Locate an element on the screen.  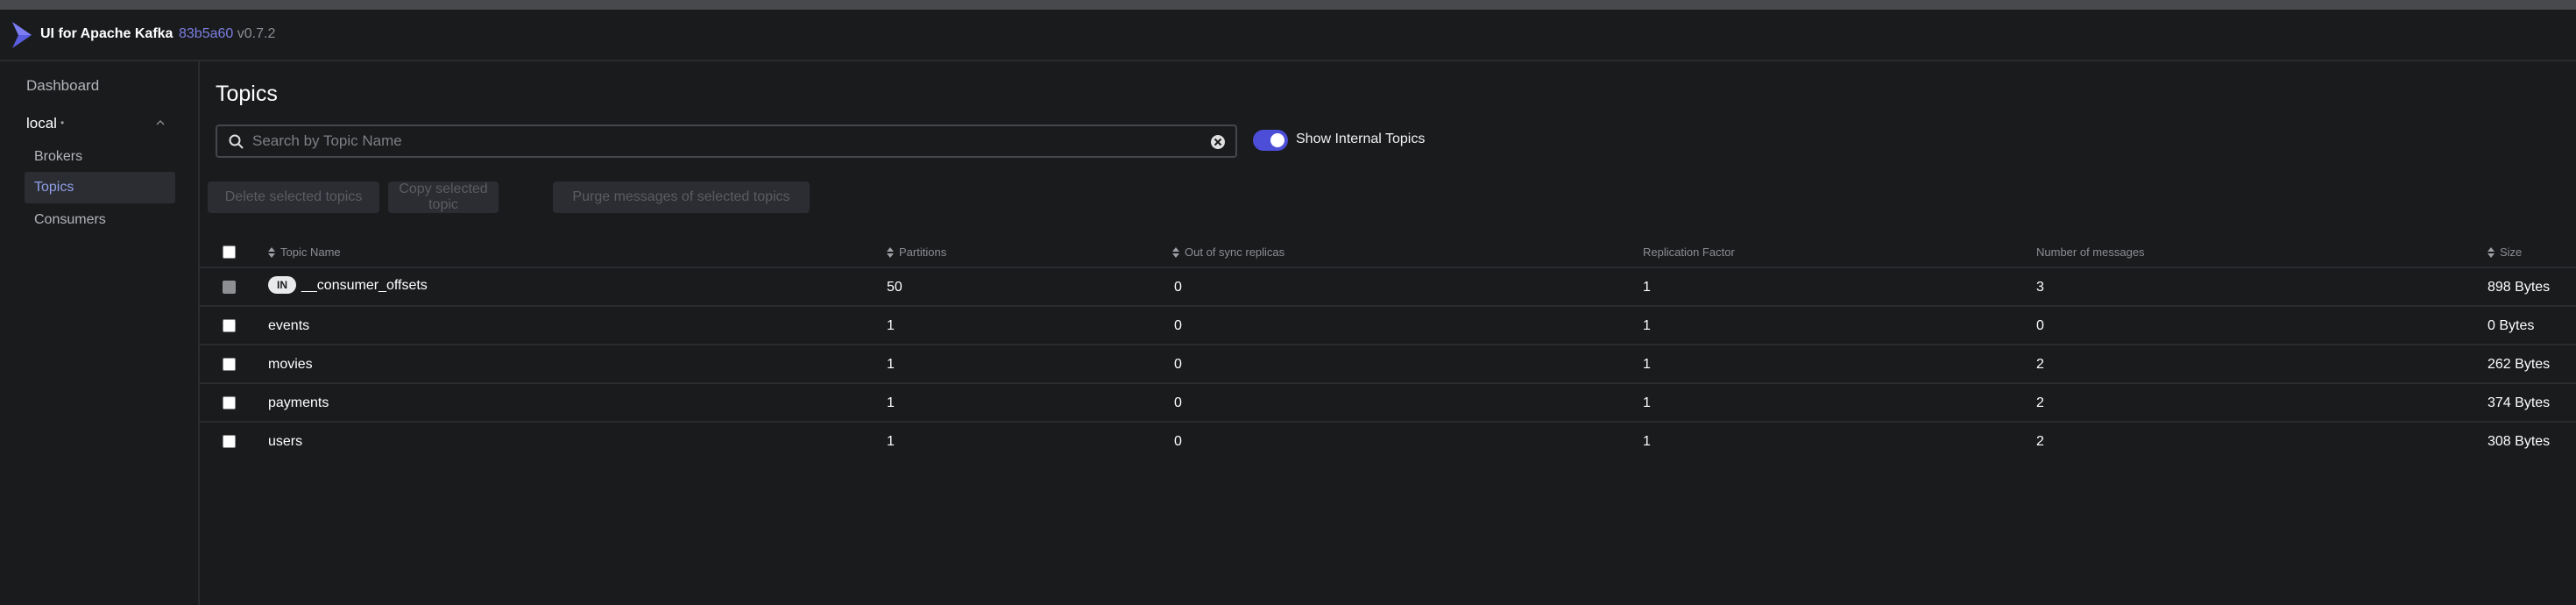
header-number-of-messages-label: Number of messages is located at coordinates (2090, 252).